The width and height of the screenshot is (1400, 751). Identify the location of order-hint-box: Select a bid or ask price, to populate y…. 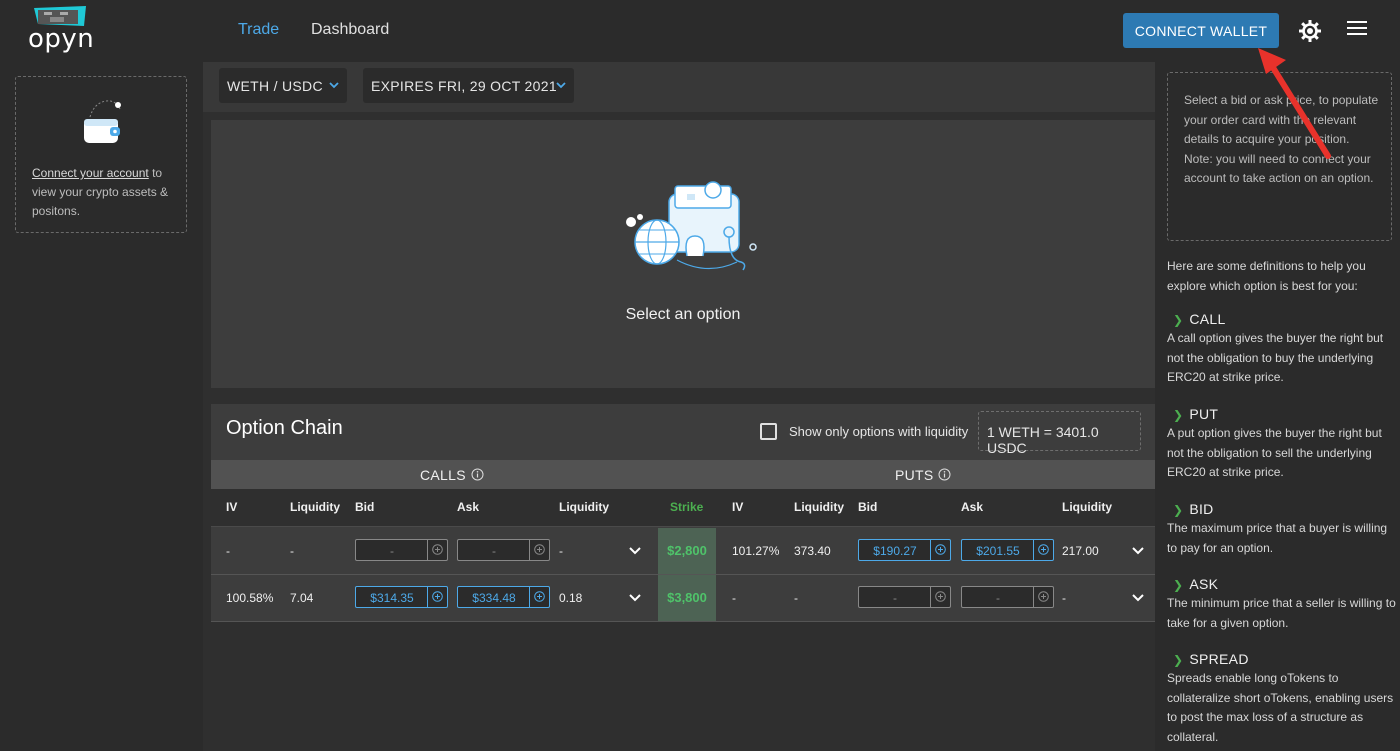
(1279, 156).